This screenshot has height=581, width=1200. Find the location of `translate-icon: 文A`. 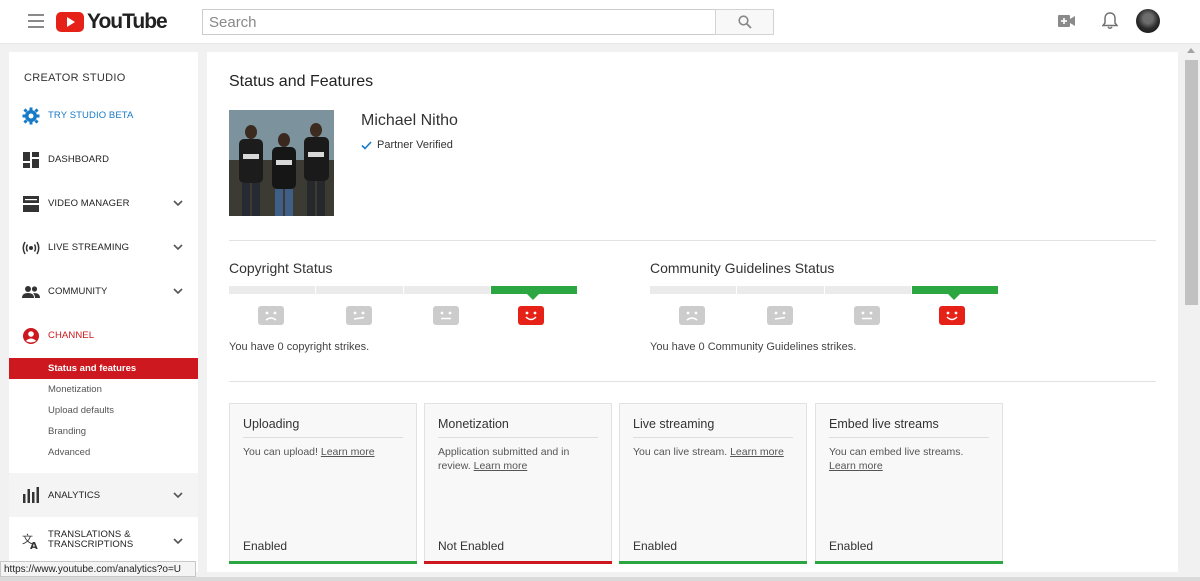

translate-icon: 文A is located at coordinates (30, 541).